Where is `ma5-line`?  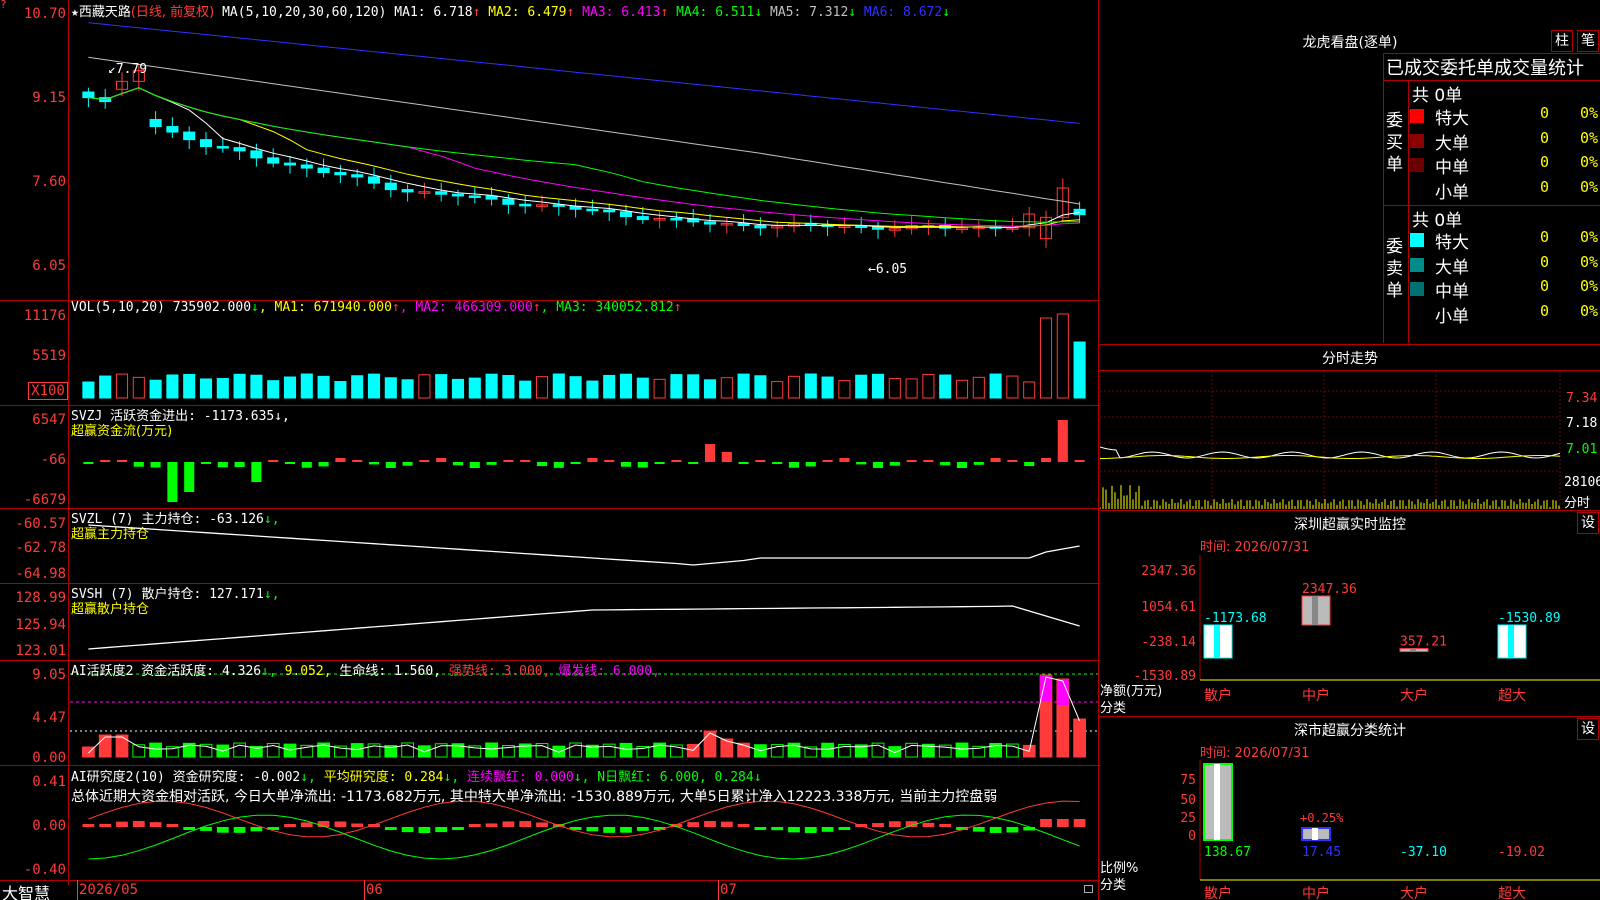 ma5-line is located at coordinates (584, 130).